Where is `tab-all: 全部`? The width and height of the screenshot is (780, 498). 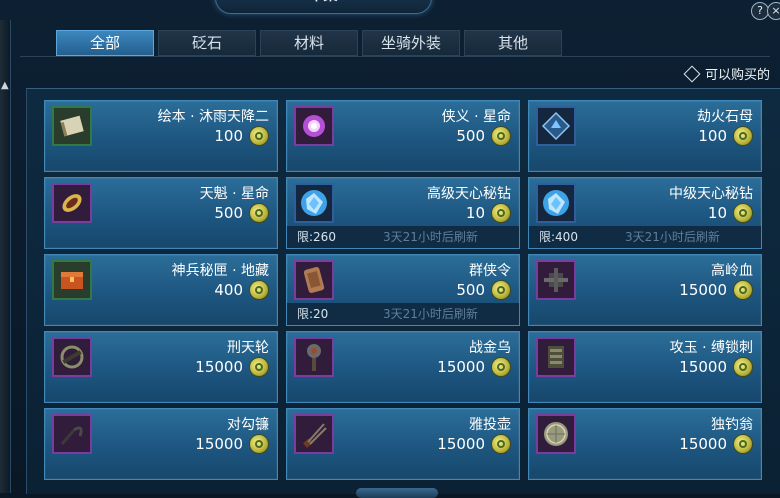
tab-all: 全部 is located at coordinates (105, 43).